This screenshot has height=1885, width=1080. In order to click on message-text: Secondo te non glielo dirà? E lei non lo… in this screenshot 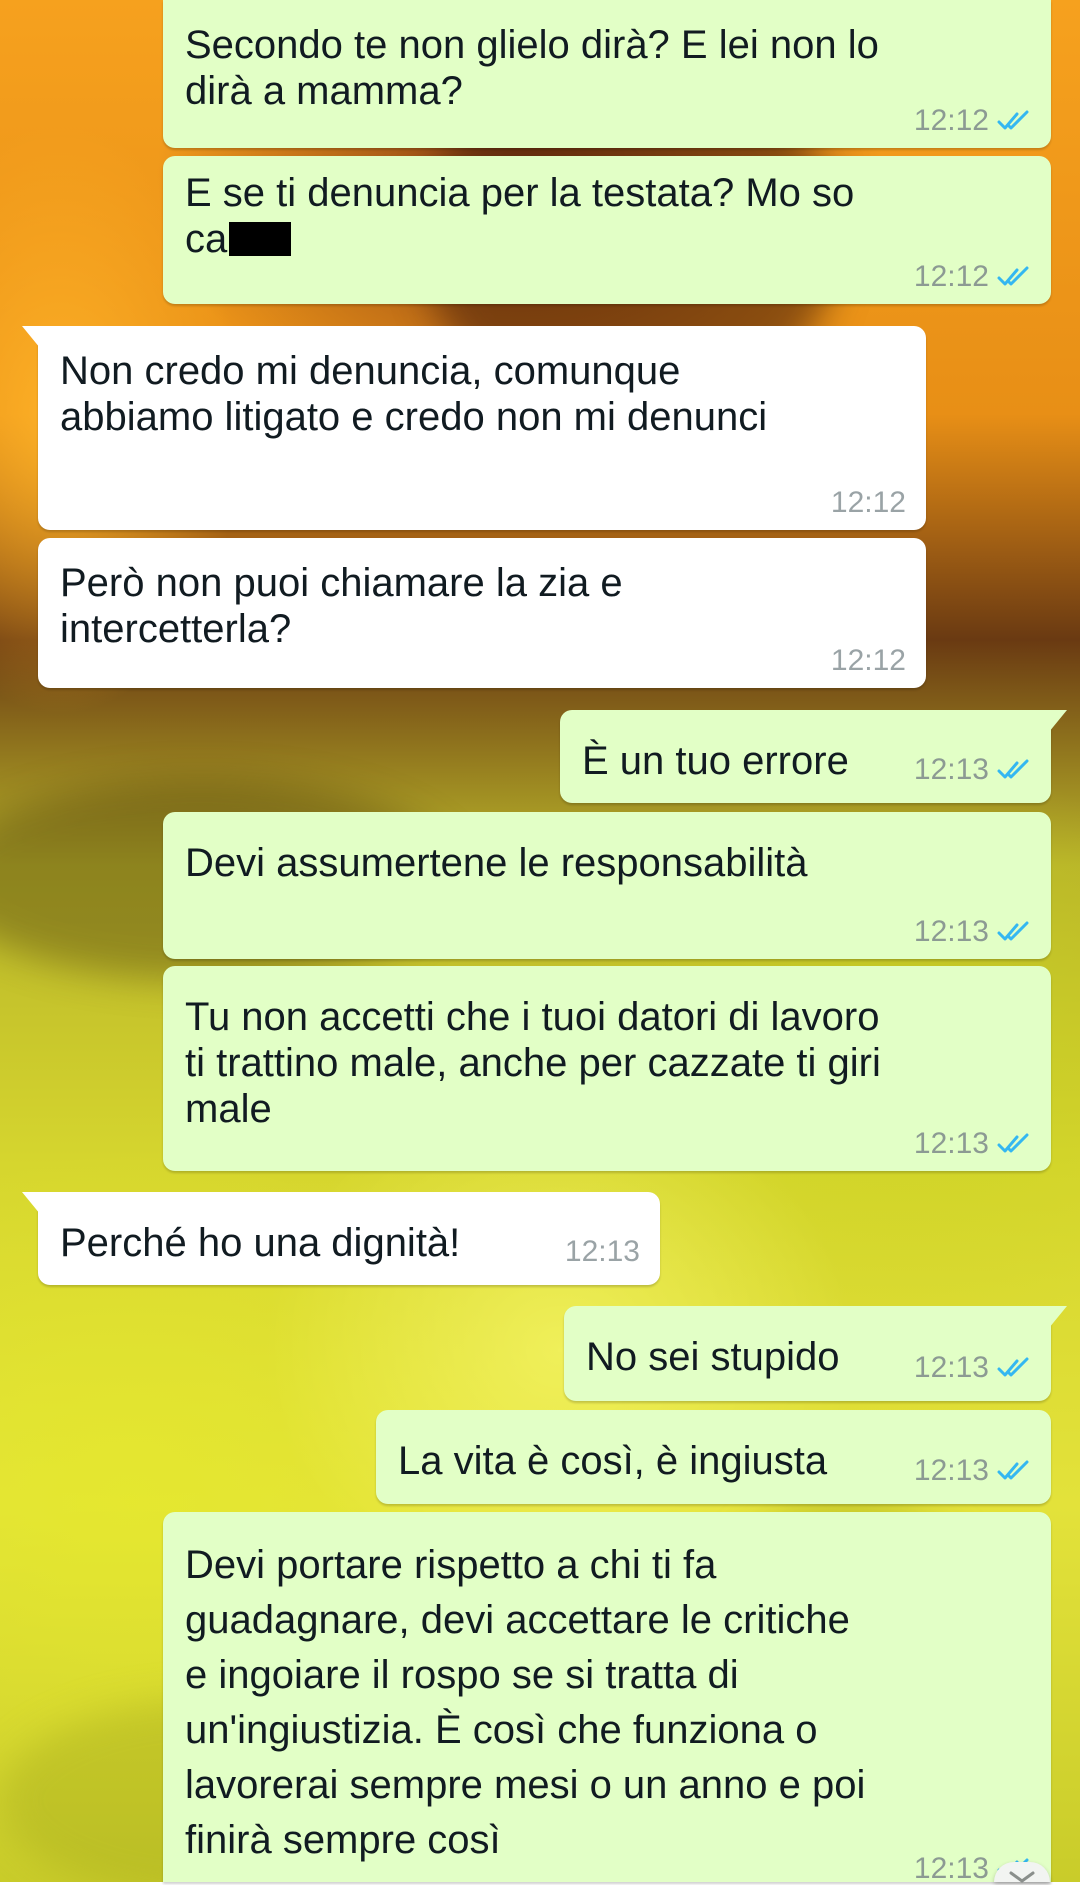, I will do `click(532, 68)`.